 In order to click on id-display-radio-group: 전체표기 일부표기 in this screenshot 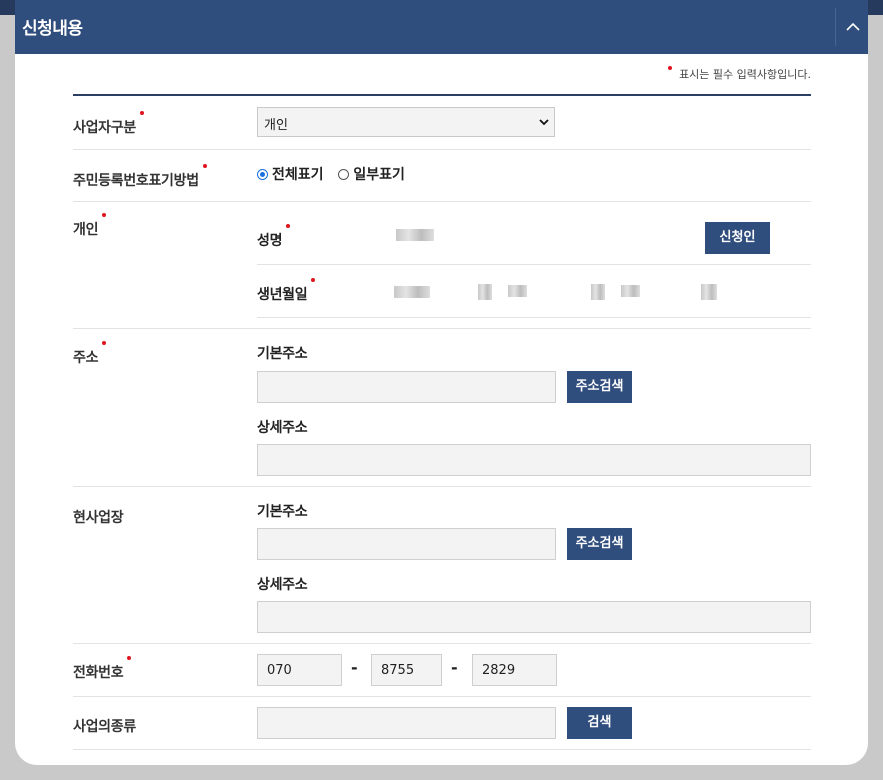, I will do `click(336, 174)`.